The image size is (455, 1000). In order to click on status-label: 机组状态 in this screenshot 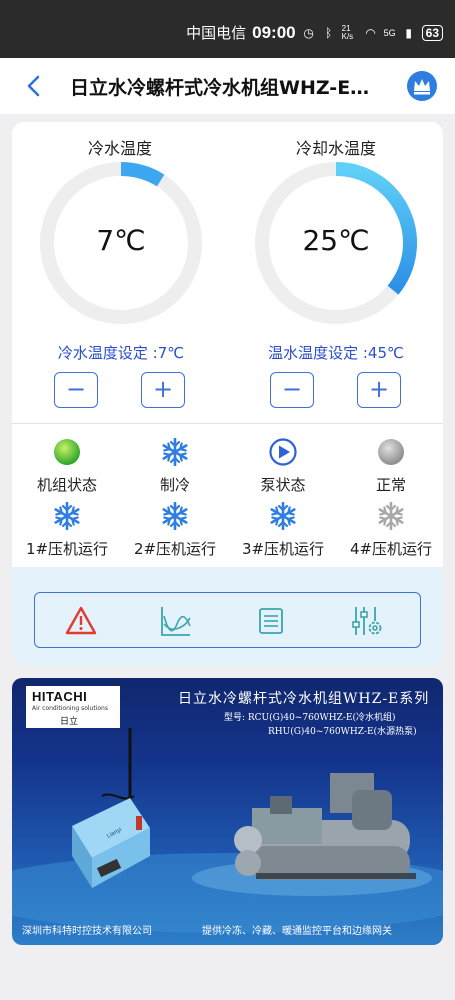, I will do `click(66, 485)`.